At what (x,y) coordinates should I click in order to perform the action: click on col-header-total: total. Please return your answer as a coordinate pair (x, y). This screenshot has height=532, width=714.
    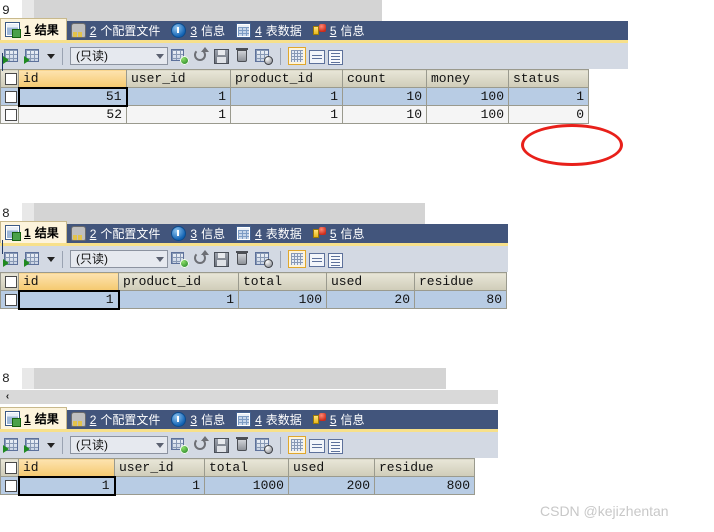
    Looking at the image, I should click on (246, 467).